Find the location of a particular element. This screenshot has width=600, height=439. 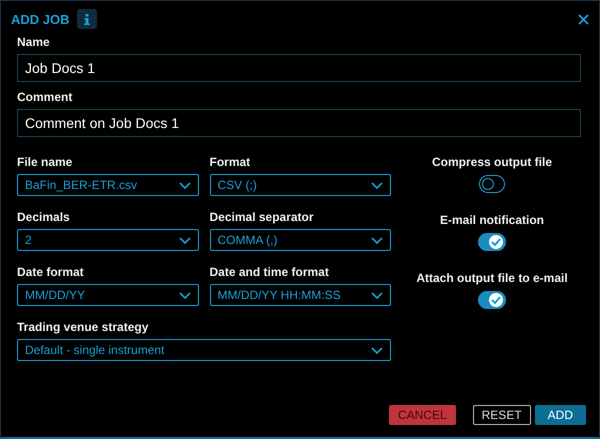

dropdown: Default - single instrument is located at coordinates (204, 350).